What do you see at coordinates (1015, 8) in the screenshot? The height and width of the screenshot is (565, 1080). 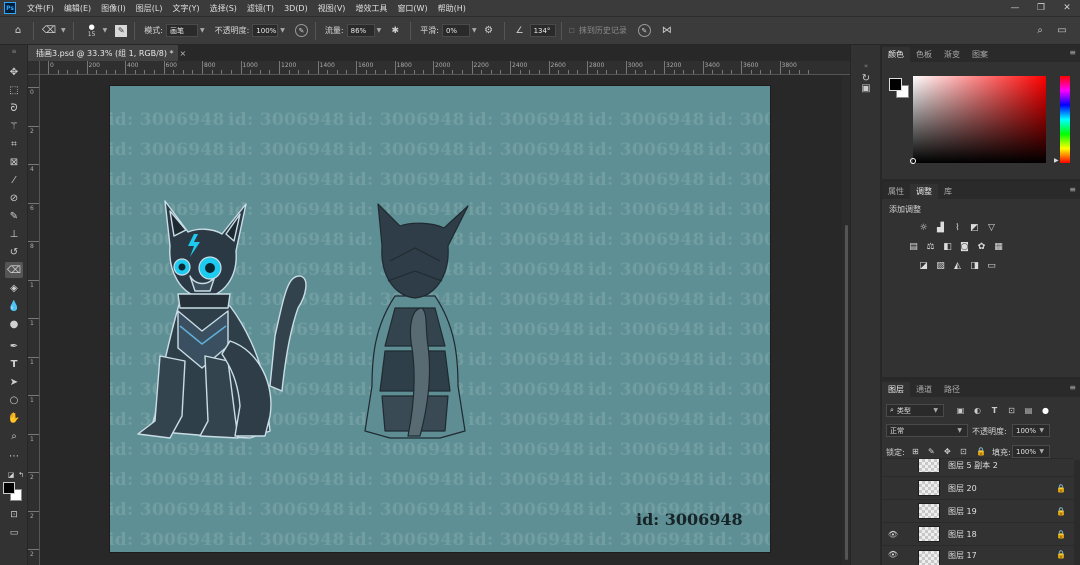 I see `minimize-button: —` at bounding box center [1015, 8].